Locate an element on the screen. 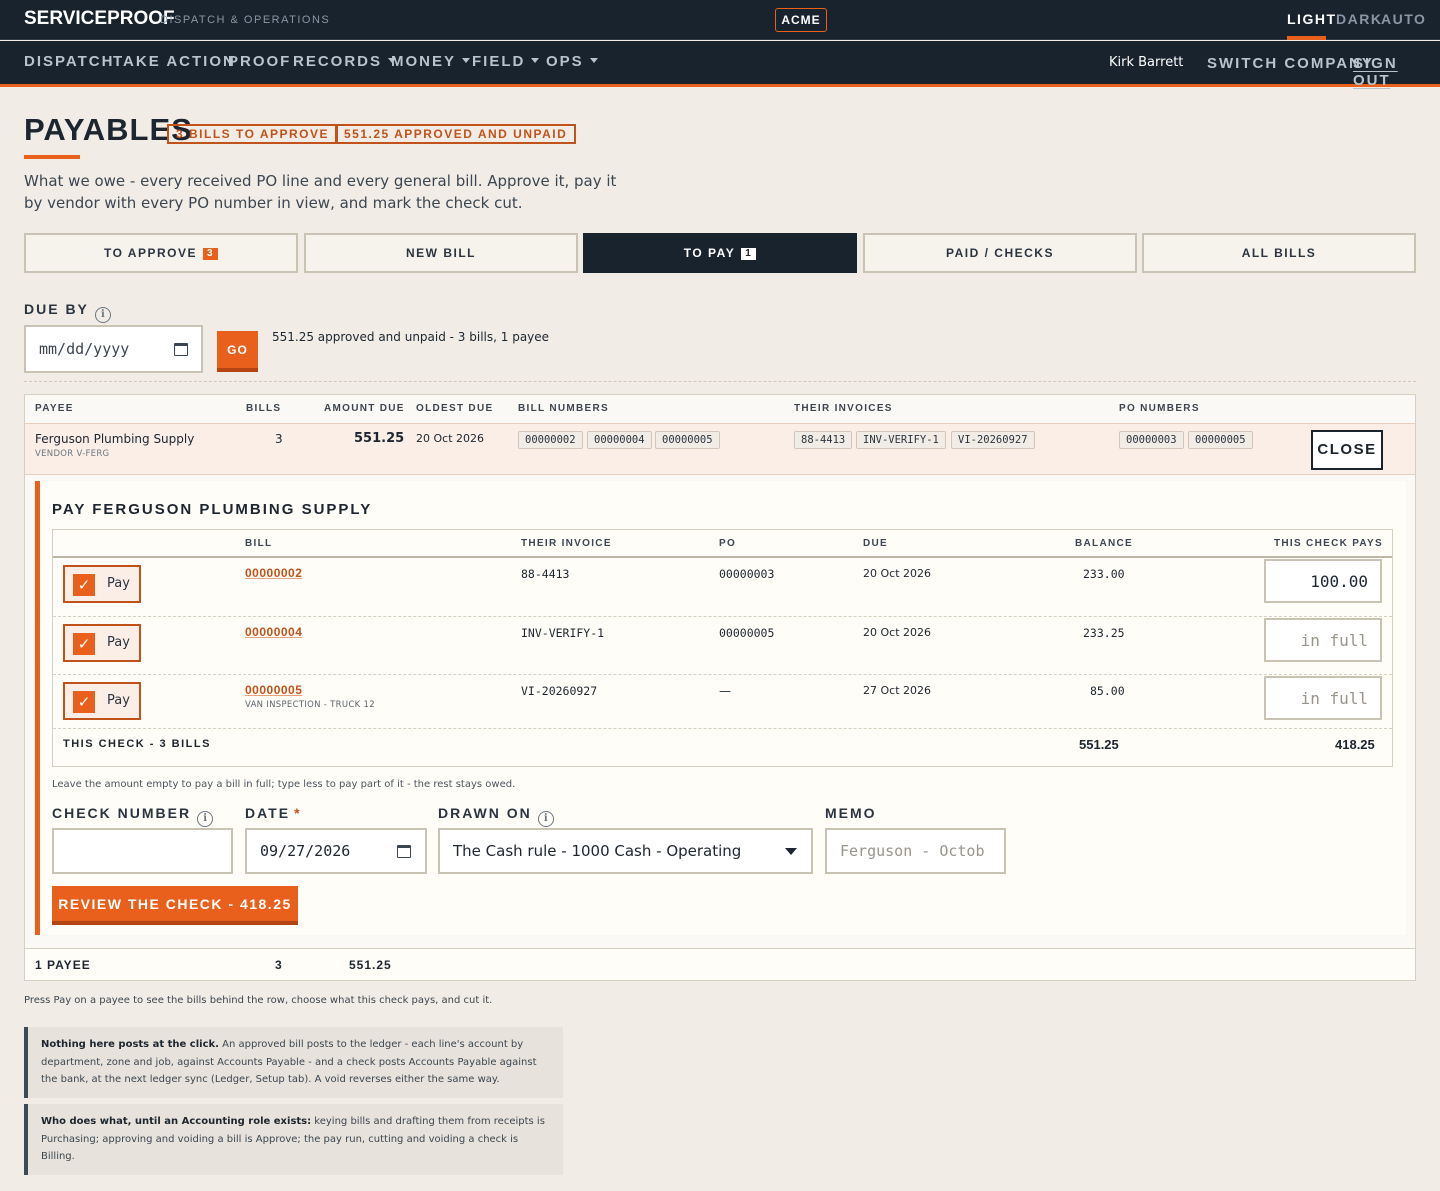 This screenshot has width=1440, height=1191. check-number-label: CHECK NUMBER i is located at coordinates (133, 816).